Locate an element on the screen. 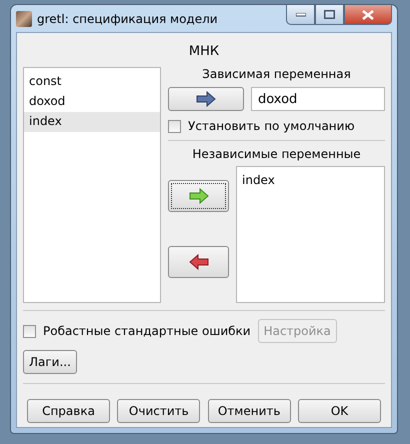 The height and width of the screenshot is (444, 410). variable-item: const is located at coordinates (92, 82).